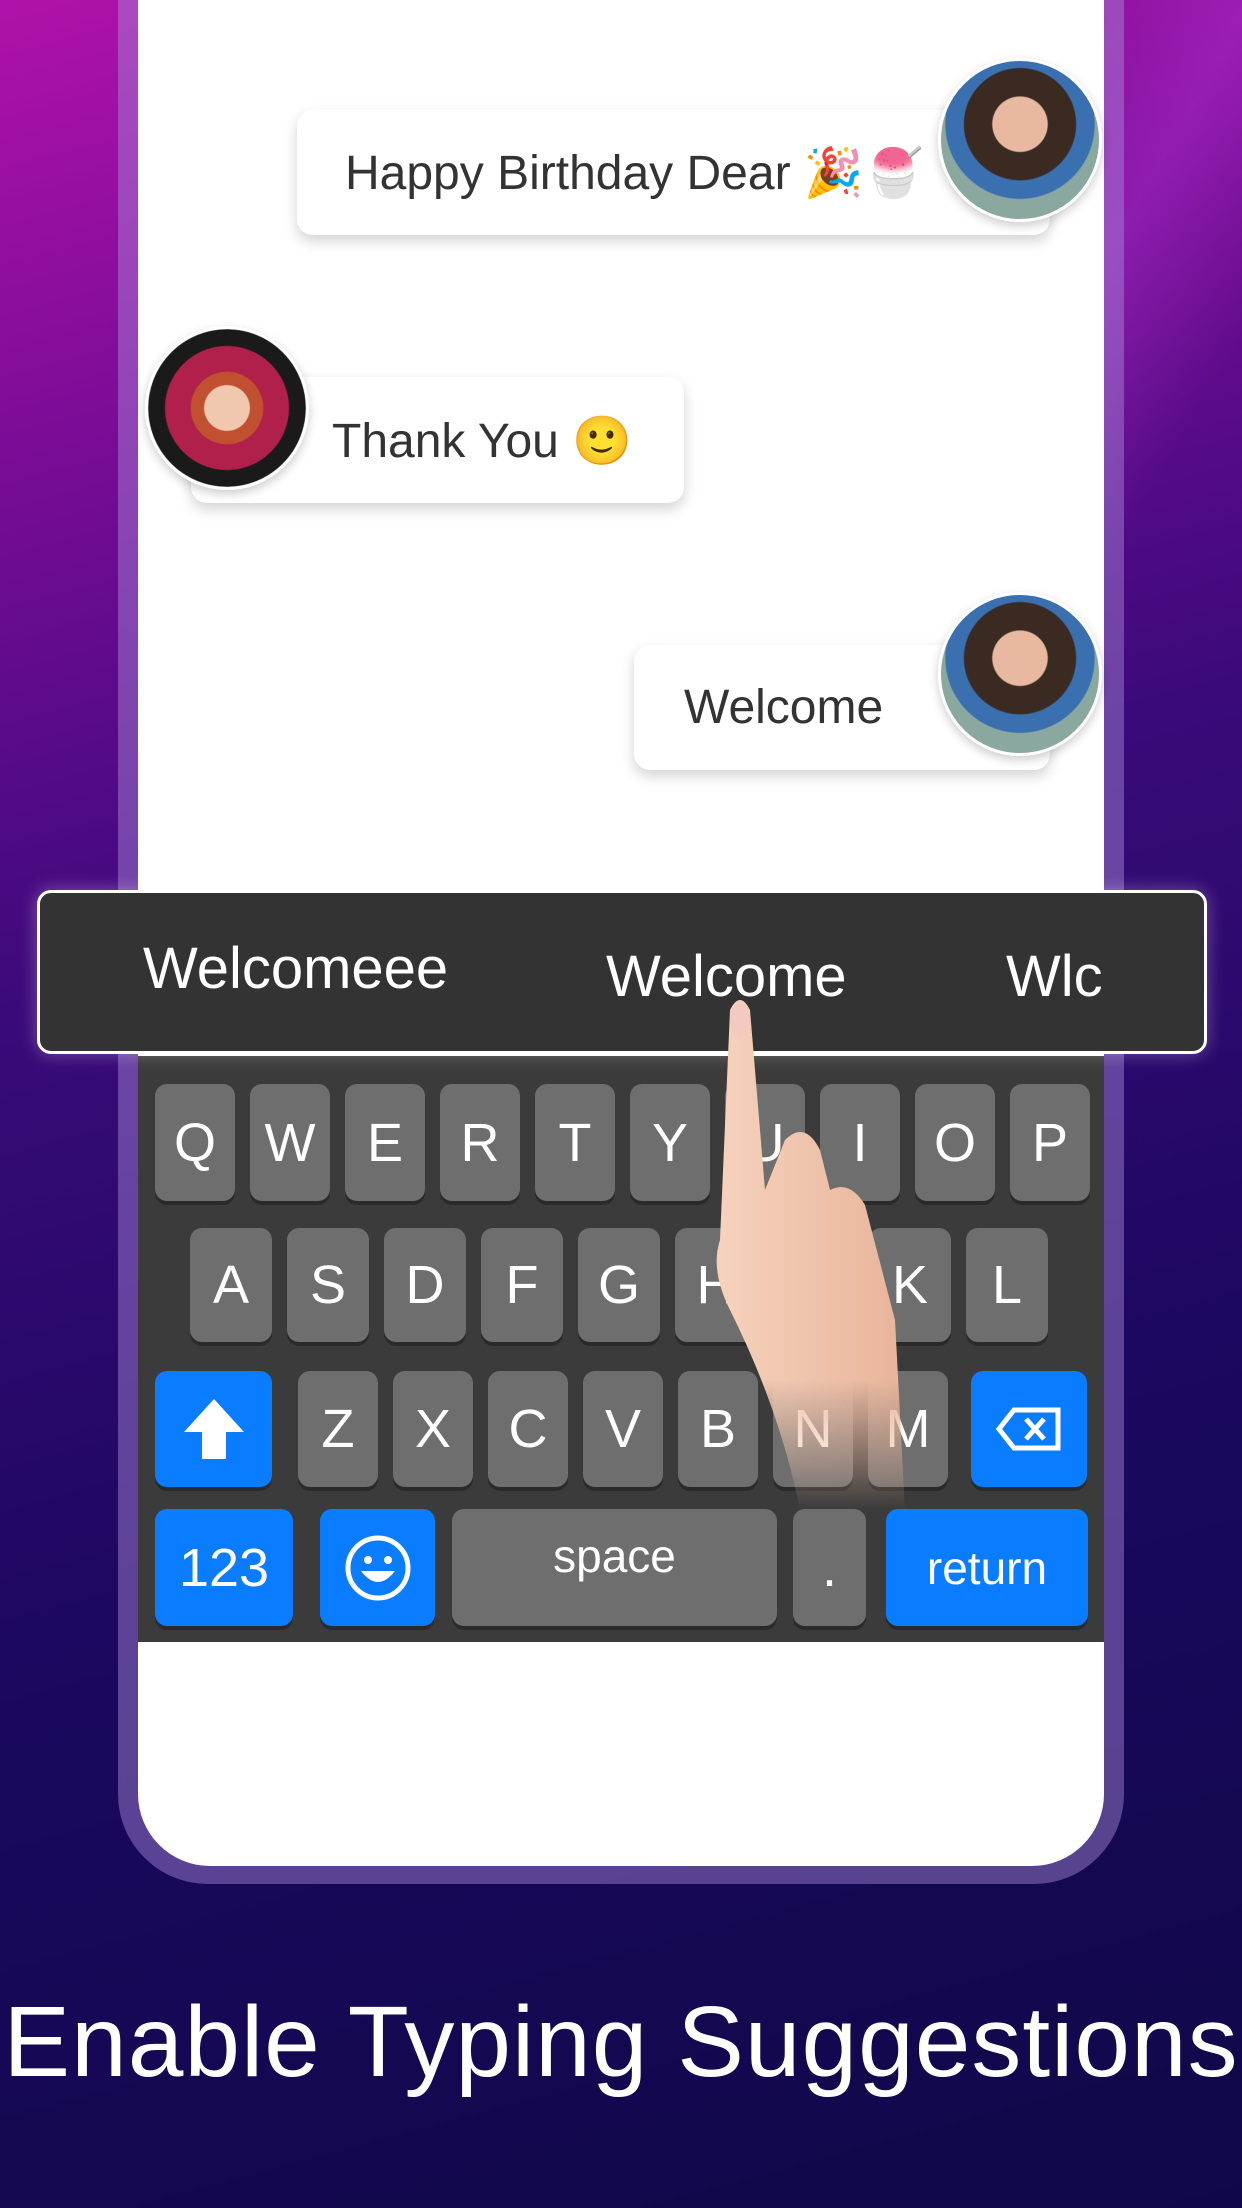 The height and width of the screenshot is (2208, 1242). I want to click on shift-key, so click(213, 1429).